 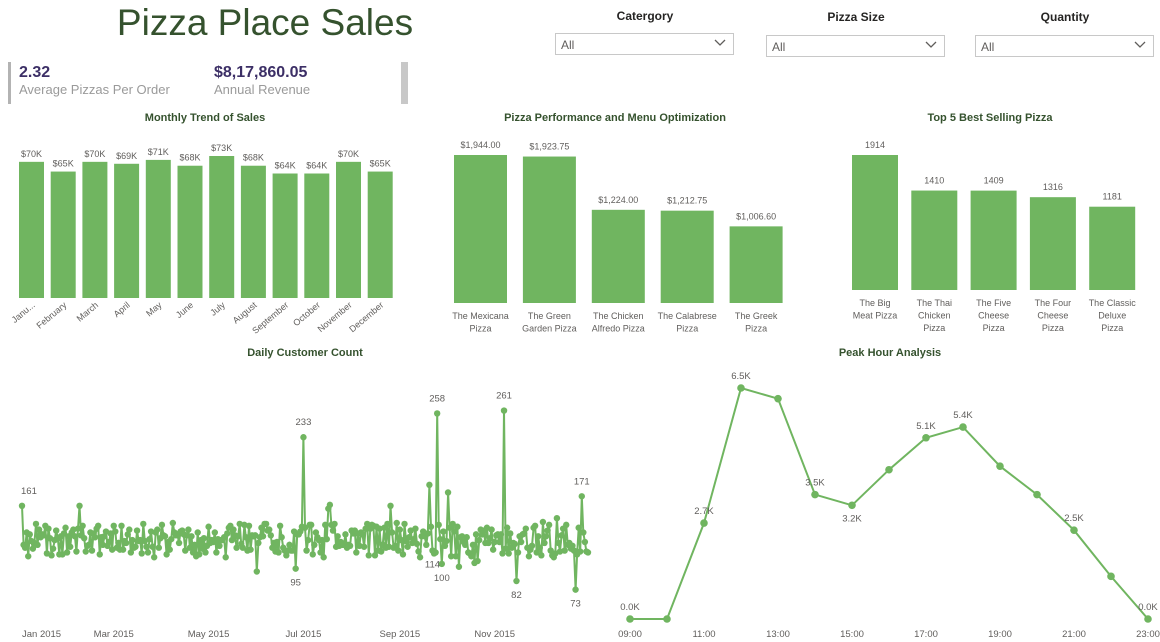 I want to click on category-dropdown: All, so click(x=644, y=44).